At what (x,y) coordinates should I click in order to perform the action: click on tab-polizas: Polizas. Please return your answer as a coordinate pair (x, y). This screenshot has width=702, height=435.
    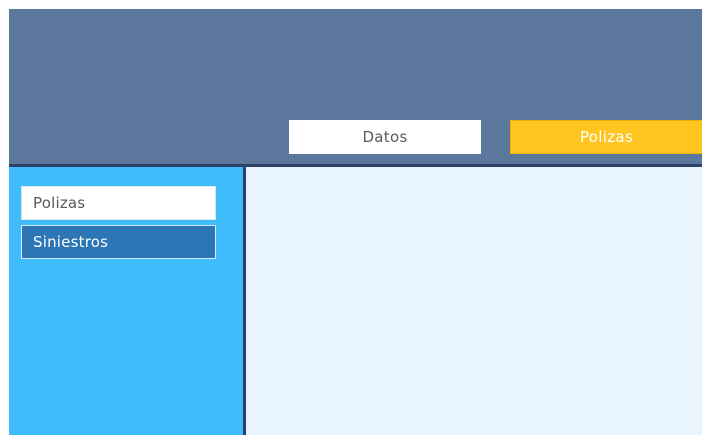
    Looking at the image, I should click on (606, 137).